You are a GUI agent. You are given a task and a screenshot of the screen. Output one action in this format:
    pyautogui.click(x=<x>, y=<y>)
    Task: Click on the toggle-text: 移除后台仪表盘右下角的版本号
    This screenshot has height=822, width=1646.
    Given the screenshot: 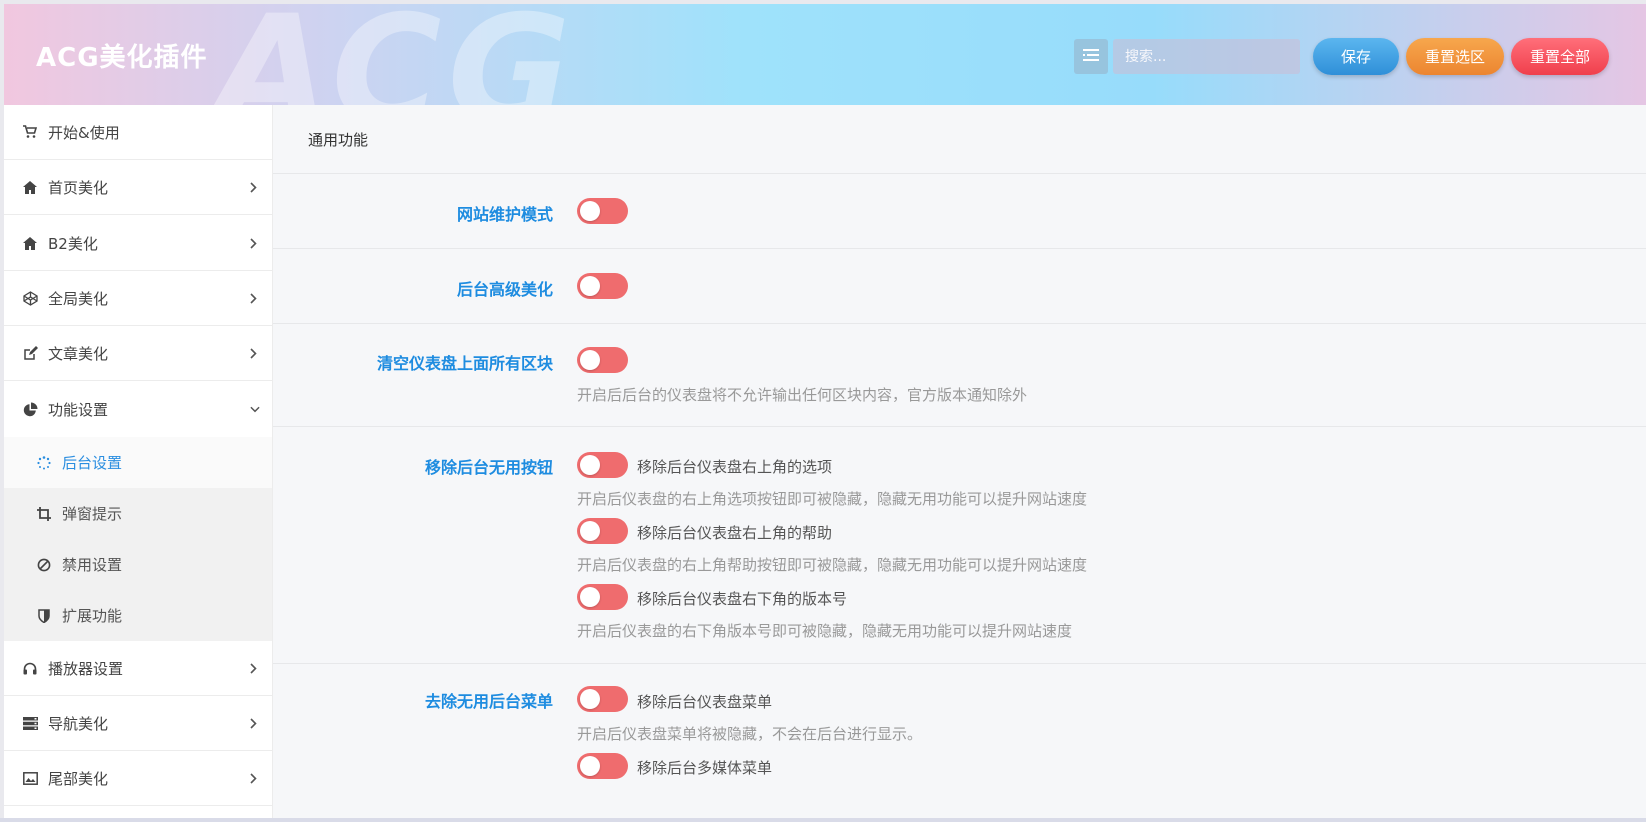 What is the action you would take?
    pyautogui.click(x=742, y=599)
    